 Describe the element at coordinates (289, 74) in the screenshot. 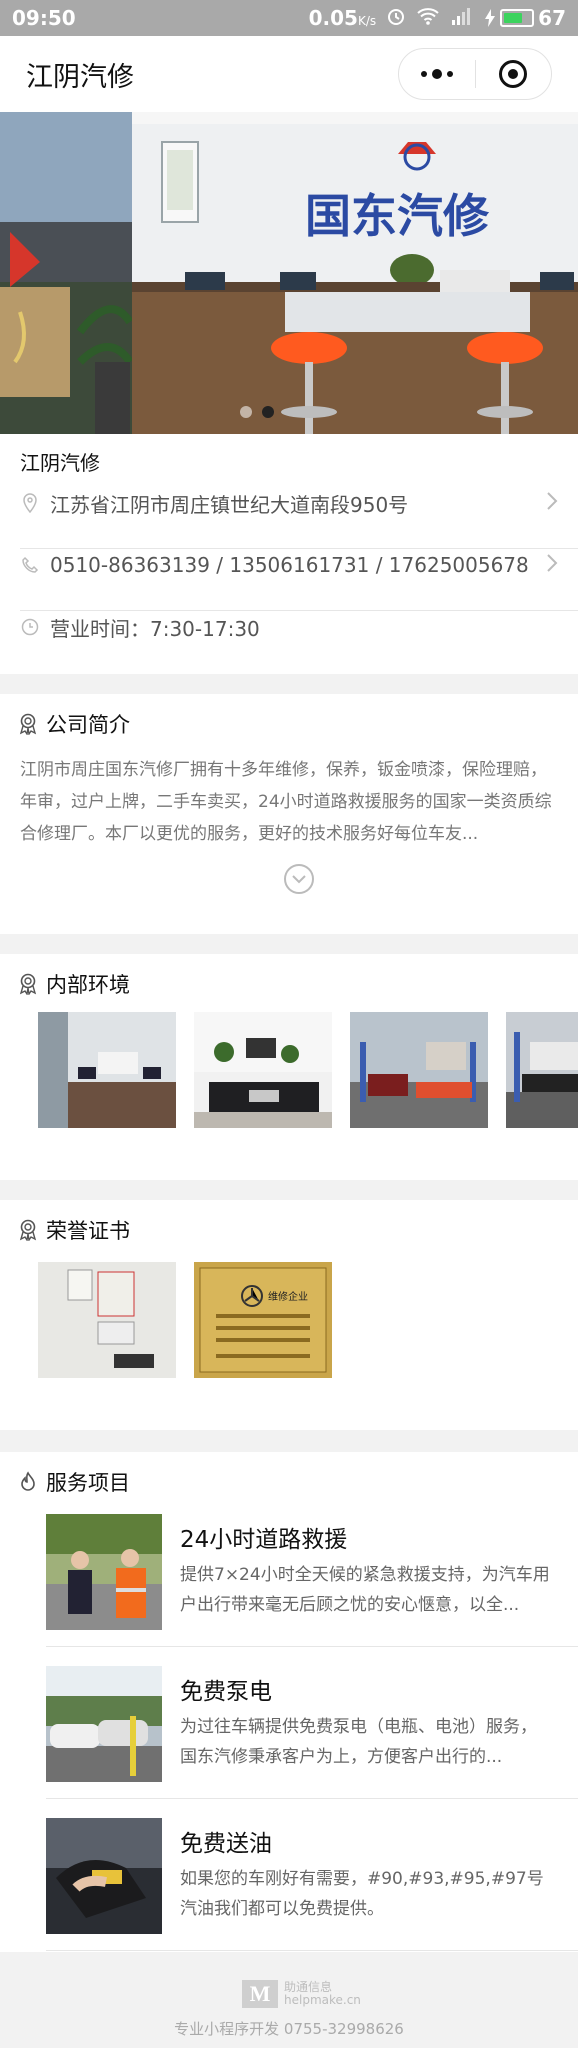

I see `mini-program-navbar: 江阴汽修` at that location.